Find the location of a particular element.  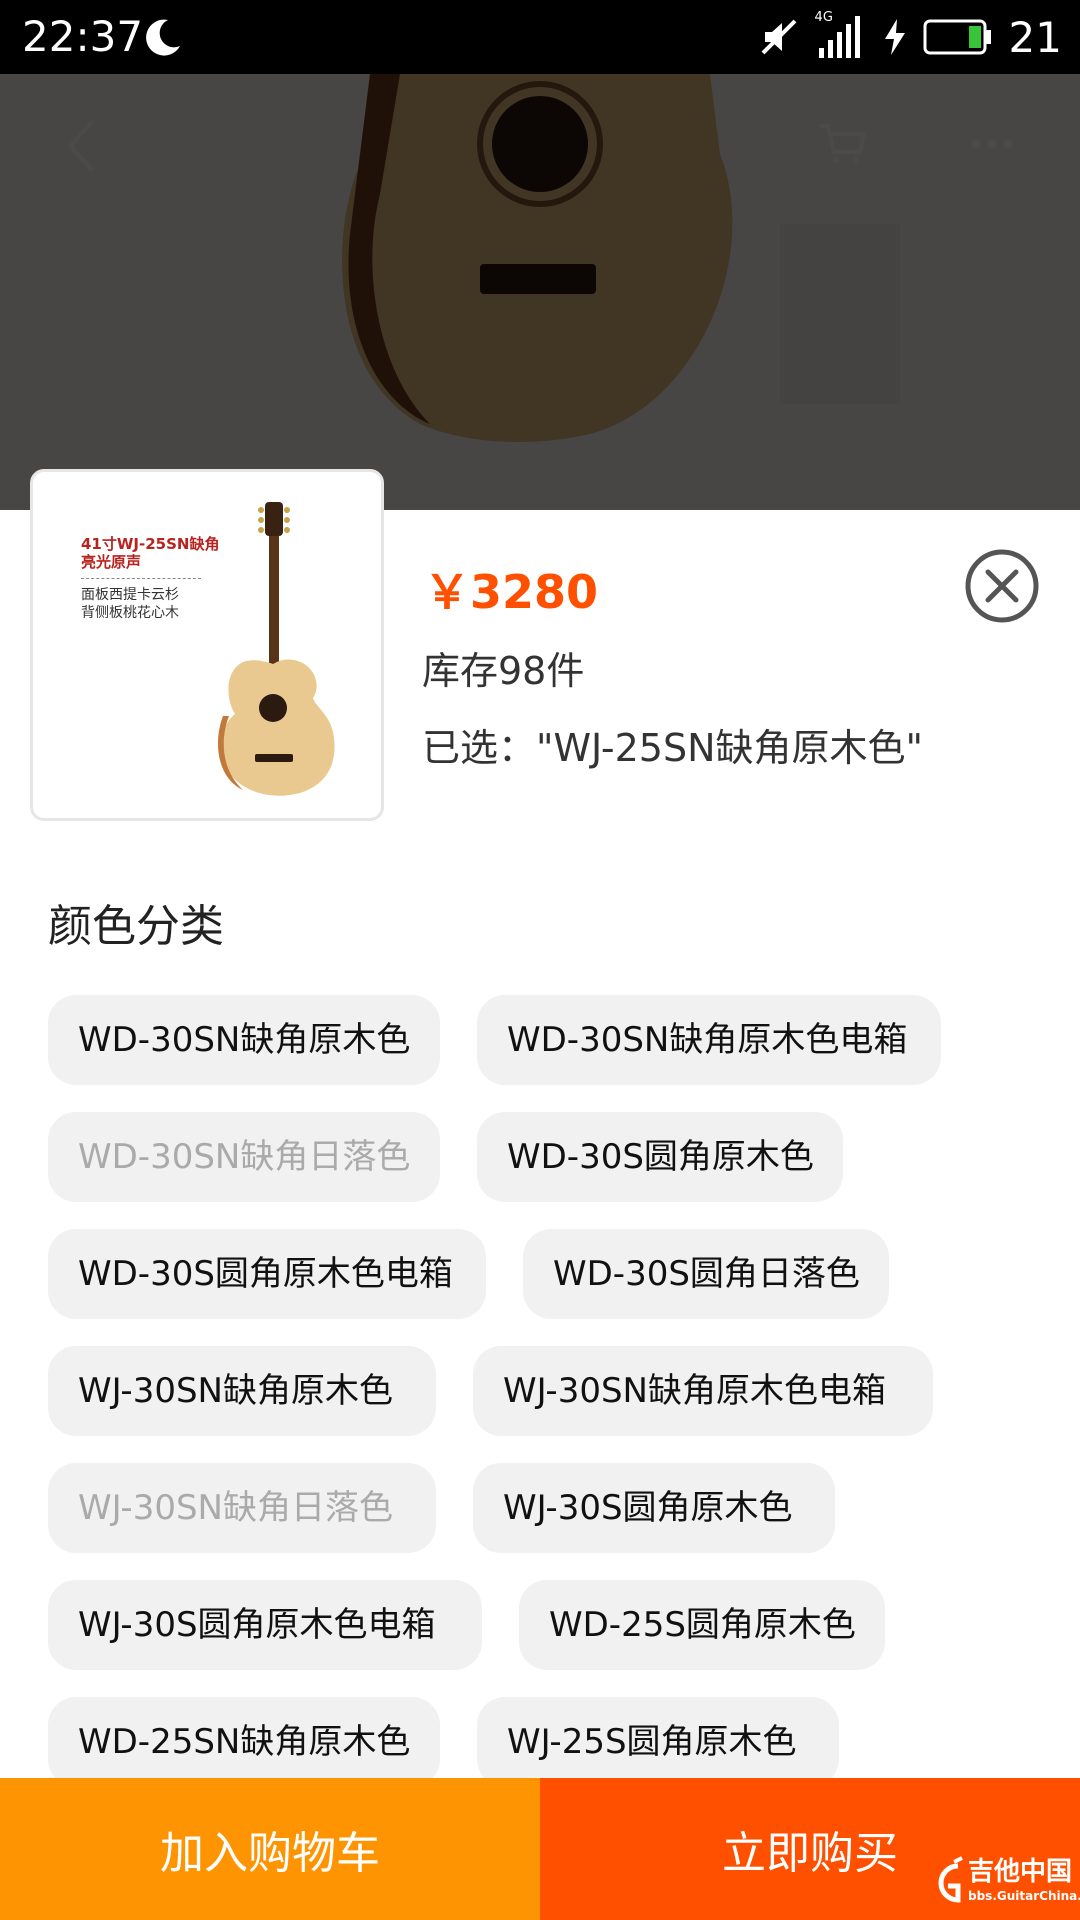

color-option: WD-30S圆角日落色 is located at coordinates (706, 1274).